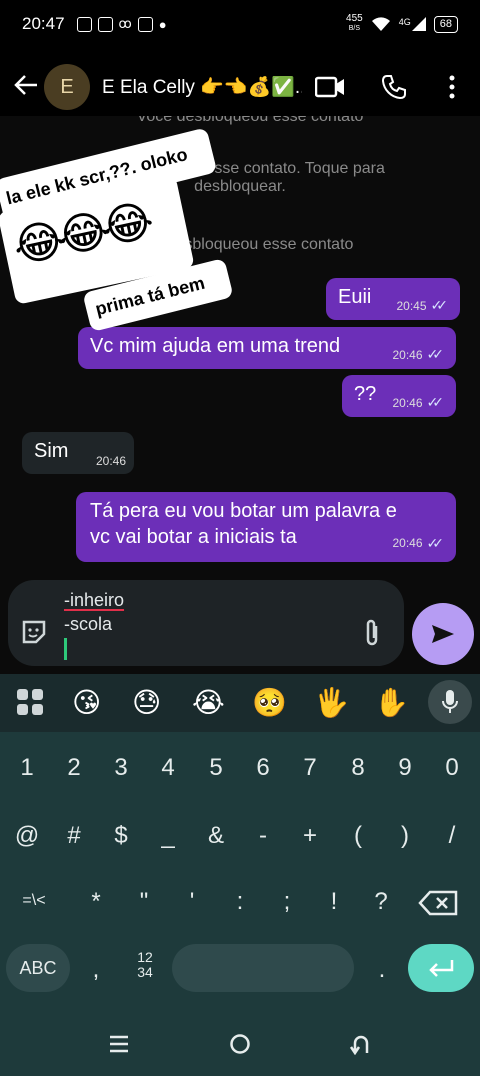  I want to click on keyboard-suggestion-row: 😘 😓 😭 🥺 🖐 ✋, so click(240, 703).